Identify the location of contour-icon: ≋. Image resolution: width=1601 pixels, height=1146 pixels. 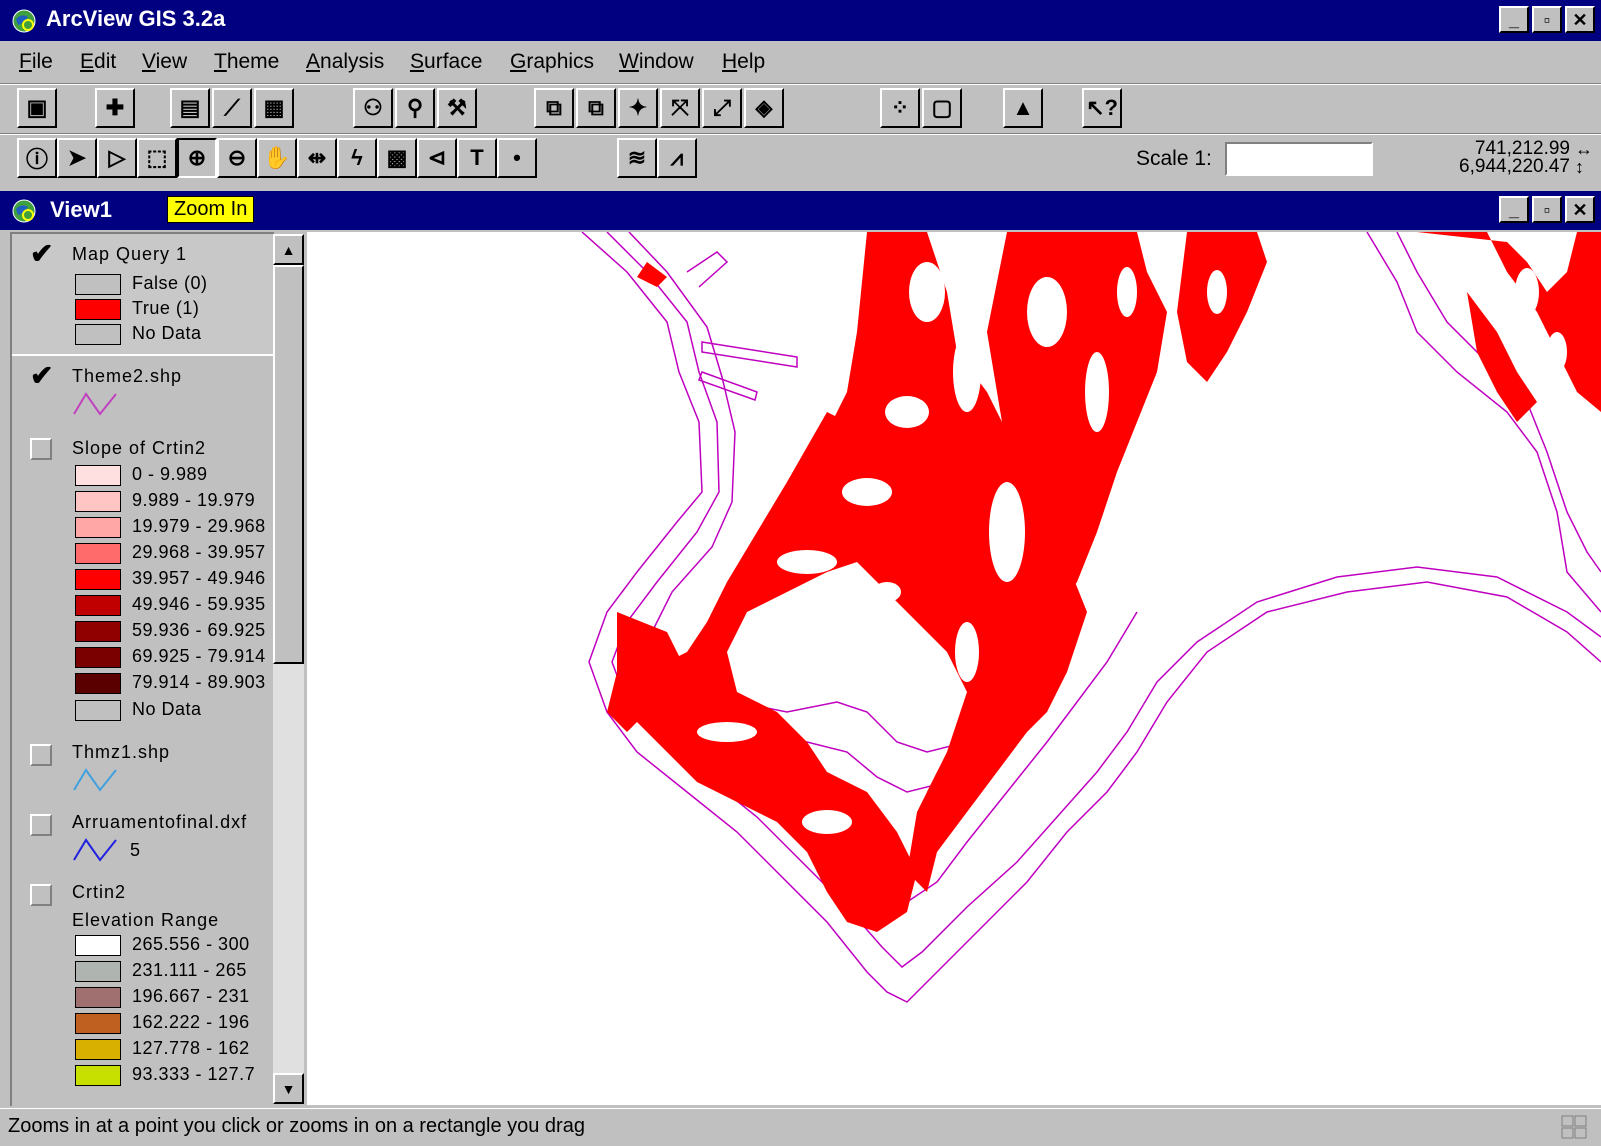
(637, 157).